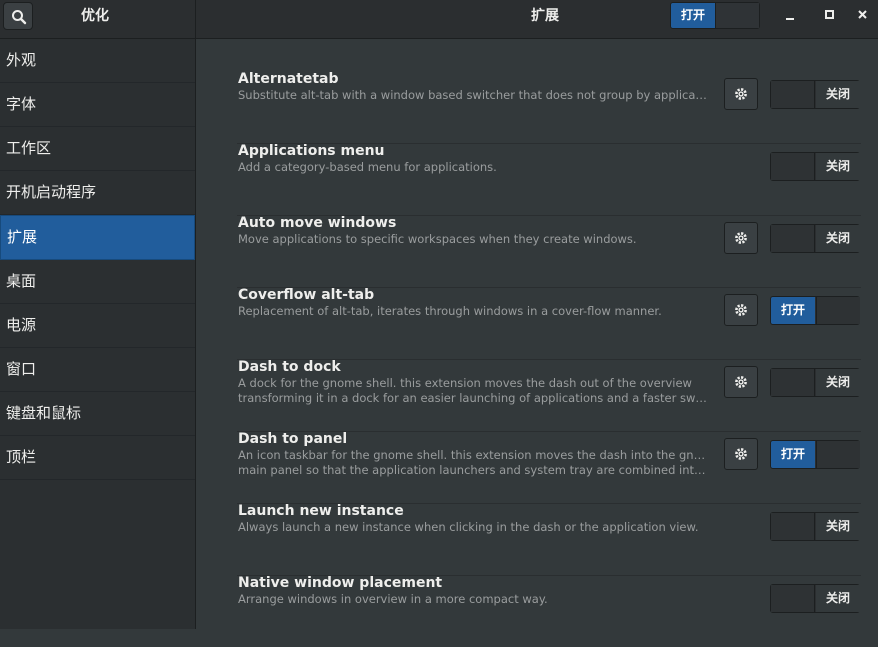 The width and height of the screenshot is (878, 647). Describe the element at coordinates (790, 19) in the screenshot. I see `minimize-icon` at that location.